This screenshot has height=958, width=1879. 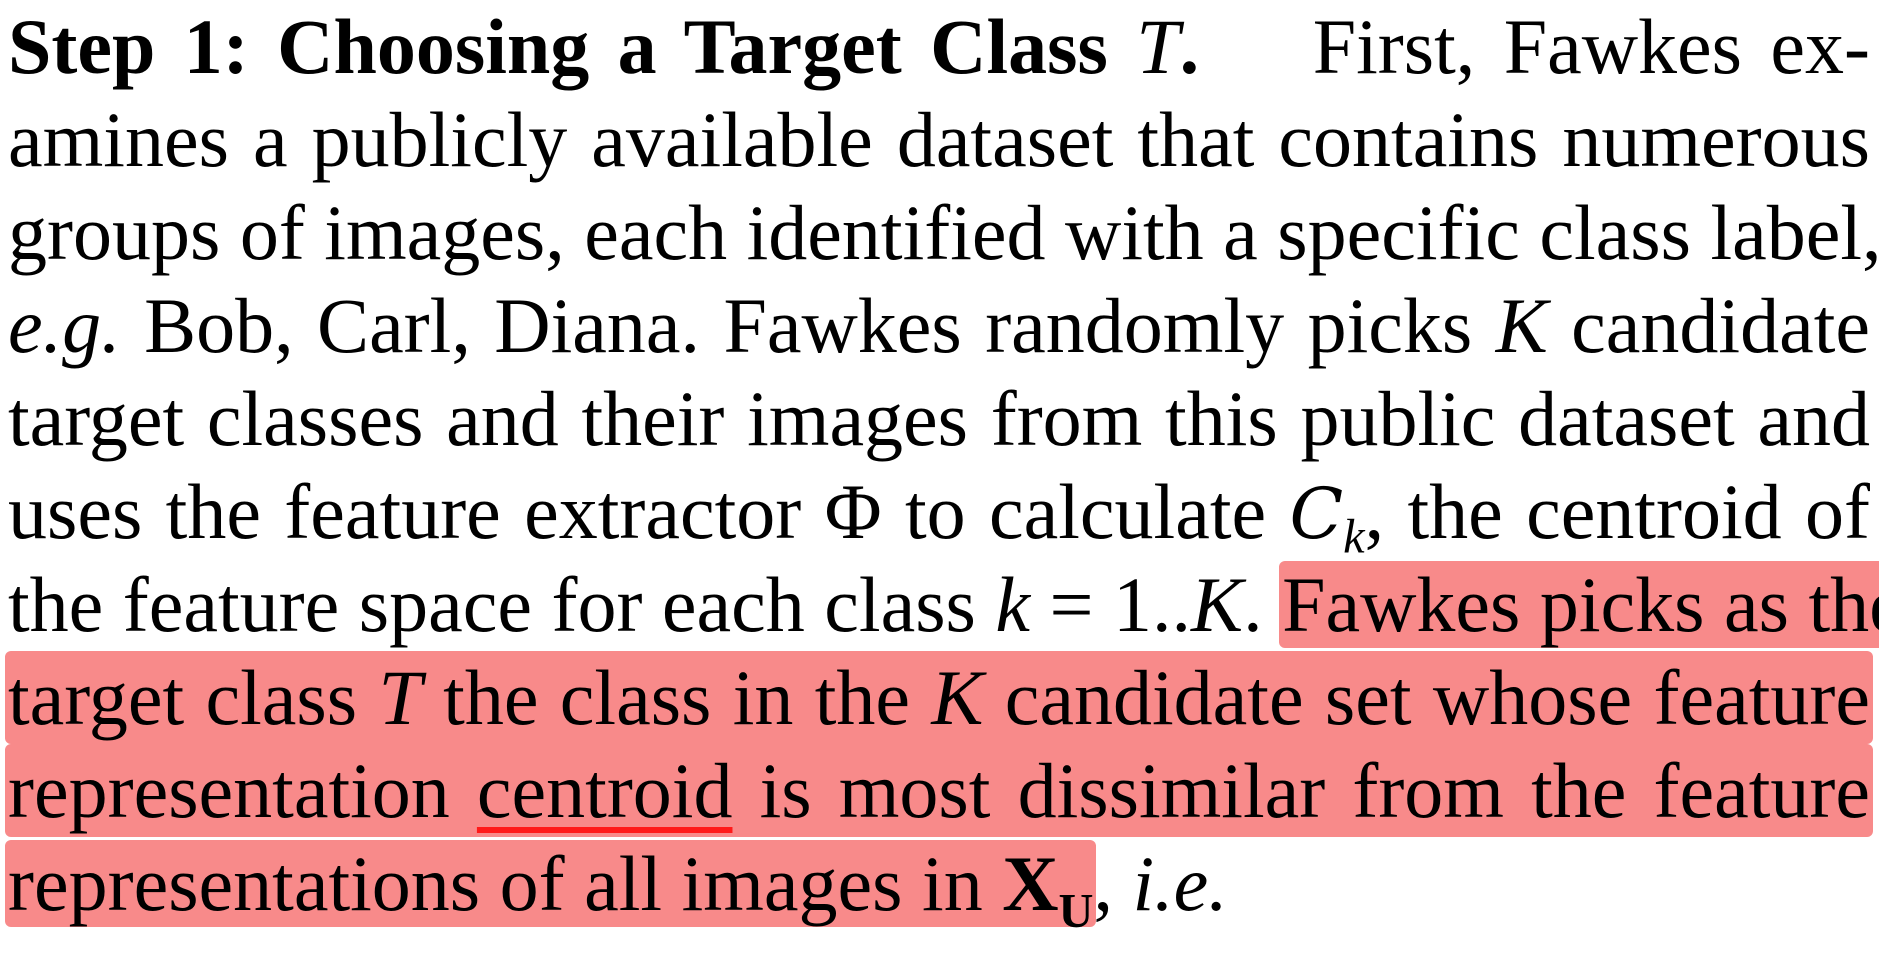 What do you see at coordinates (558, 46) in the screenshot?
I see `step-heading: Step 1: Choosing a Target Class` at bounding box center [558, 46].